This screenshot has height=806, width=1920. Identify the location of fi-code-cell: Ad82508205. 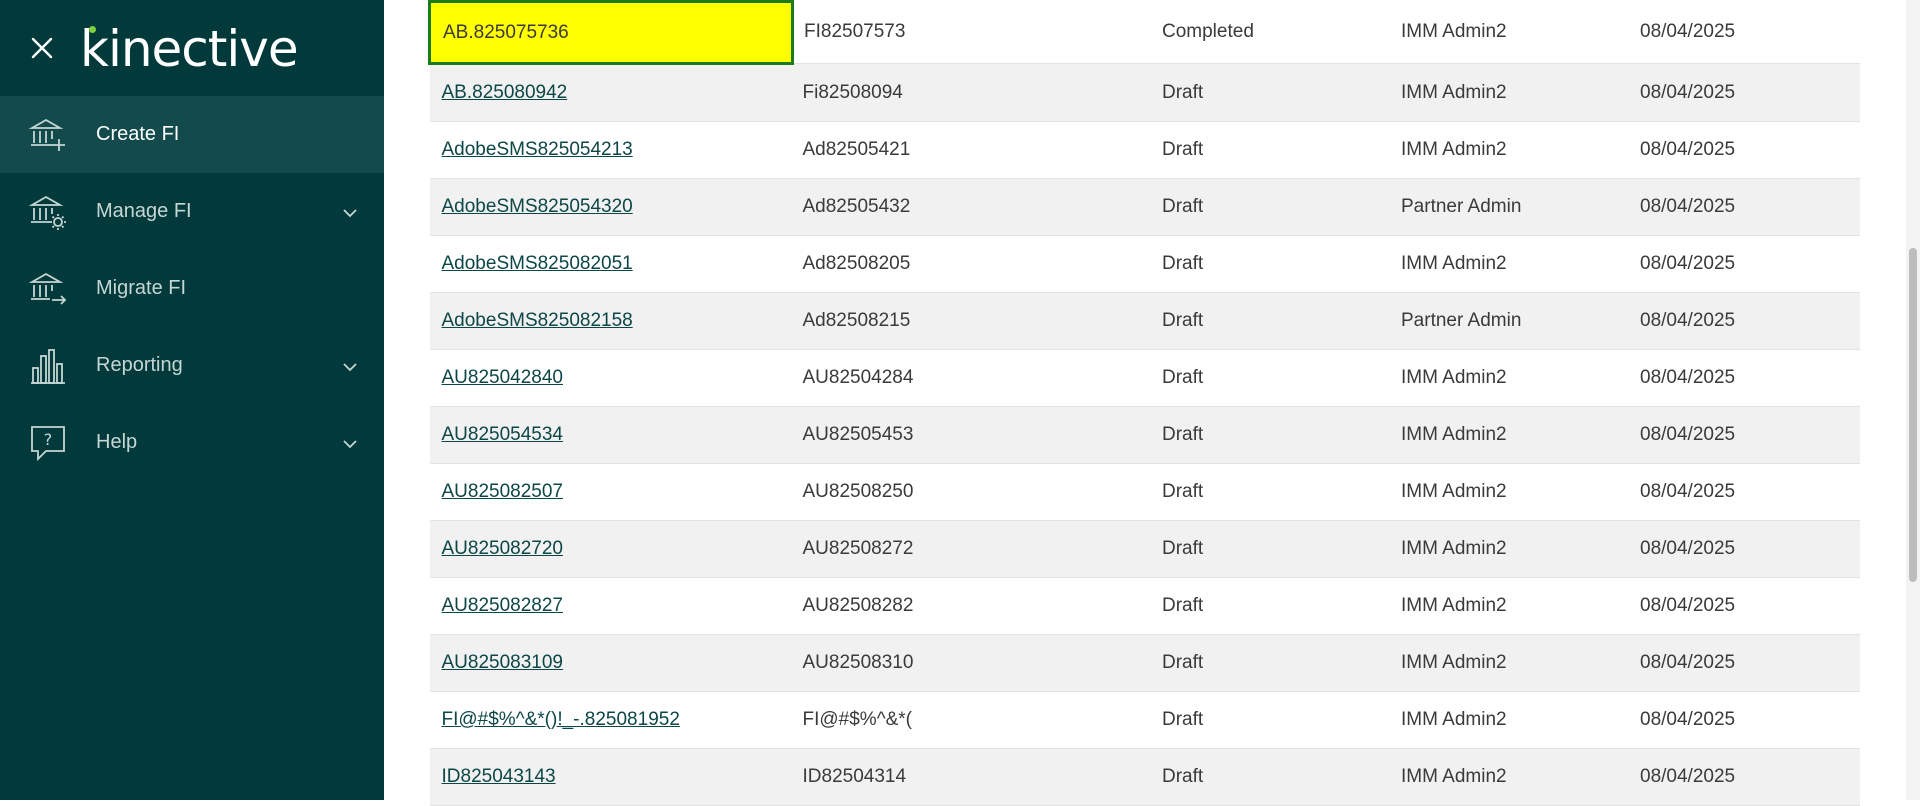
(971, 264).